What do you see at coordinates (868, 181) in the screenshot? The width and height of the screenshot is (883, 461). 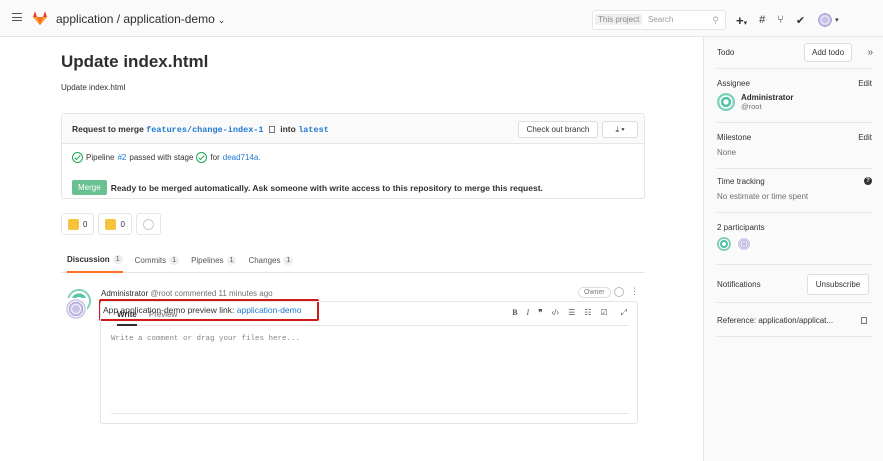 I see `help-icon: ?` at bounding box center [868, 181].